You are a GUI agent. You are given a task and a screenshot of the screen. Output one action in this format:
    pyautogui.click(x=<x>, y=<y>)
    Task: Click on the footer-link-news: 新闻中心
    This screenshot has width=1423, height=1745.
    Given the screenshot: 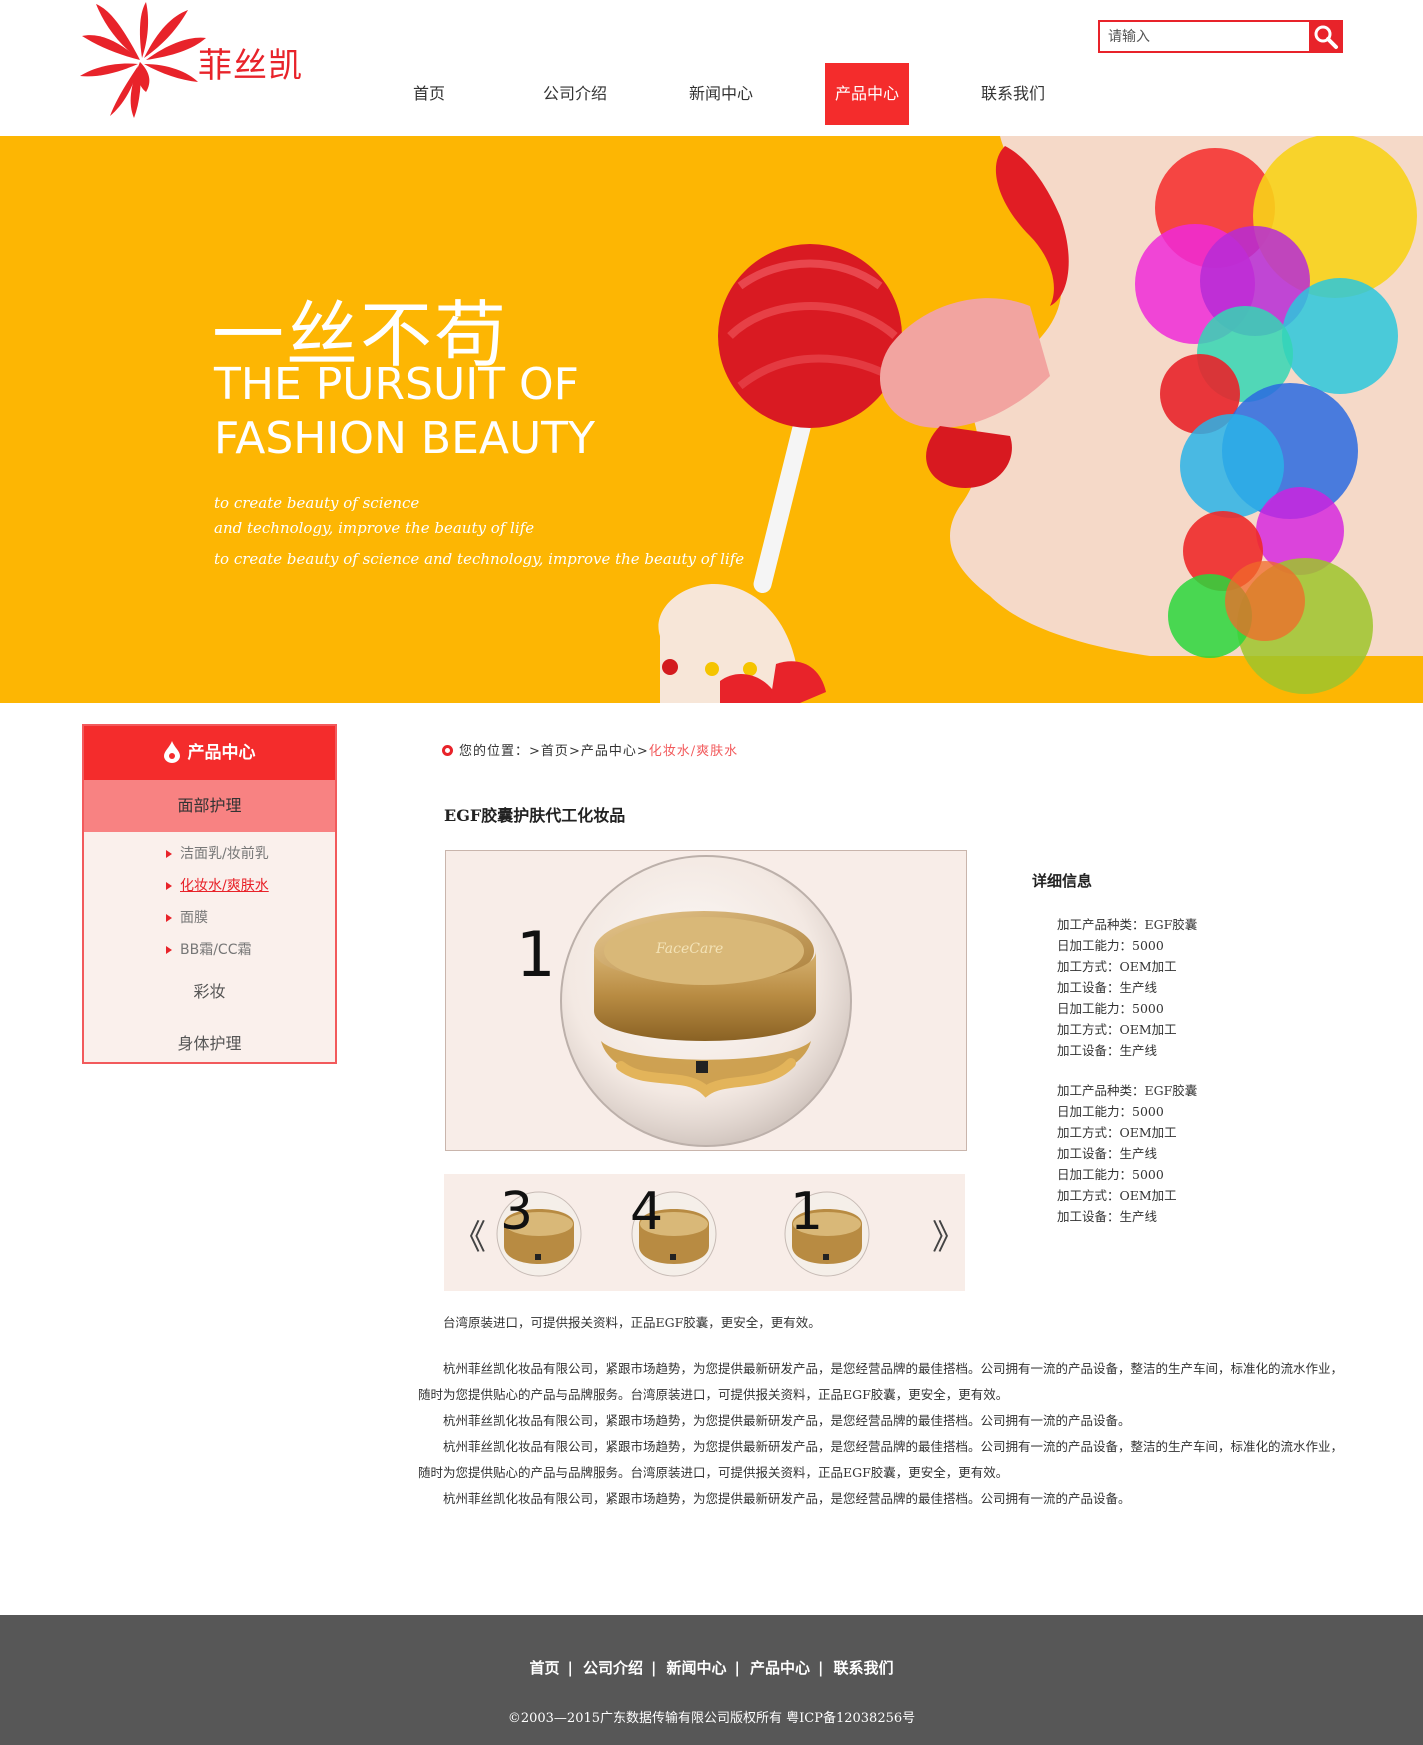 What is the action you would take?
    pyautogui.click(x=696, y=1668)
    